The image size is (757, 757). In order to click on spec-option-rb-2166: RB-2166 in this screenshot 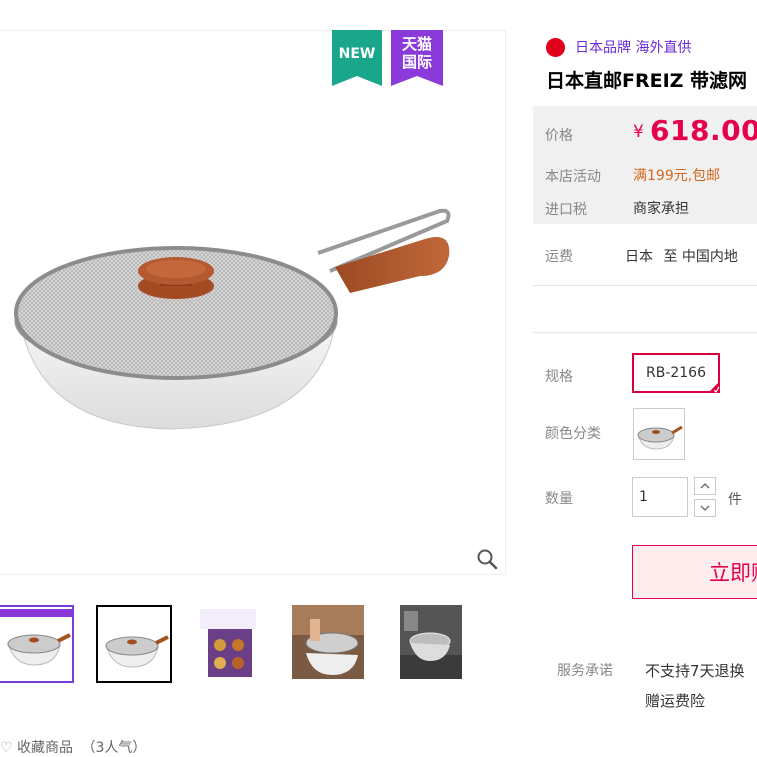, I will do `click(676, 373)`.